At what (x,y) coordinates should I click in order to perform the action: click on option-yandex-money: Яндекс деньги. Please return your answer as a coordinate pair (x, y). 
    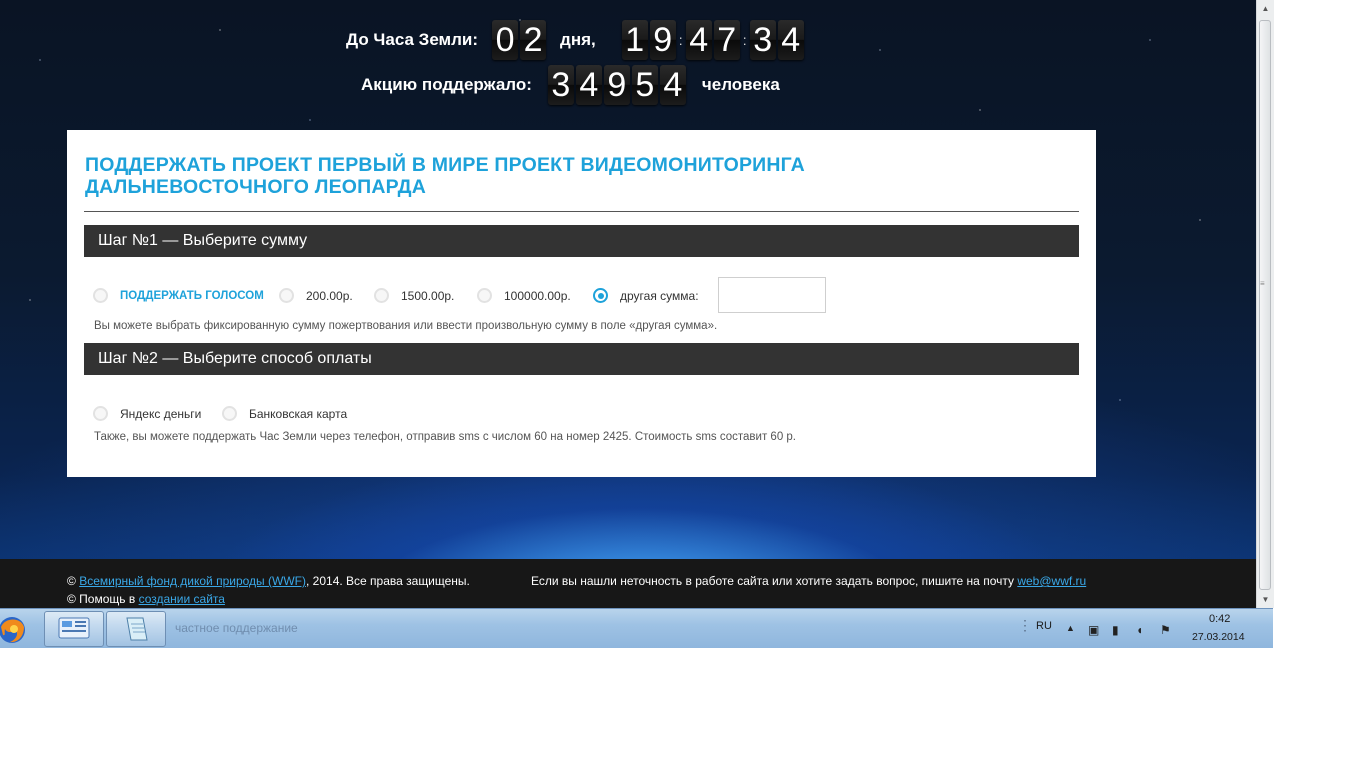
    Looking at the image, I should click on (147, 413).